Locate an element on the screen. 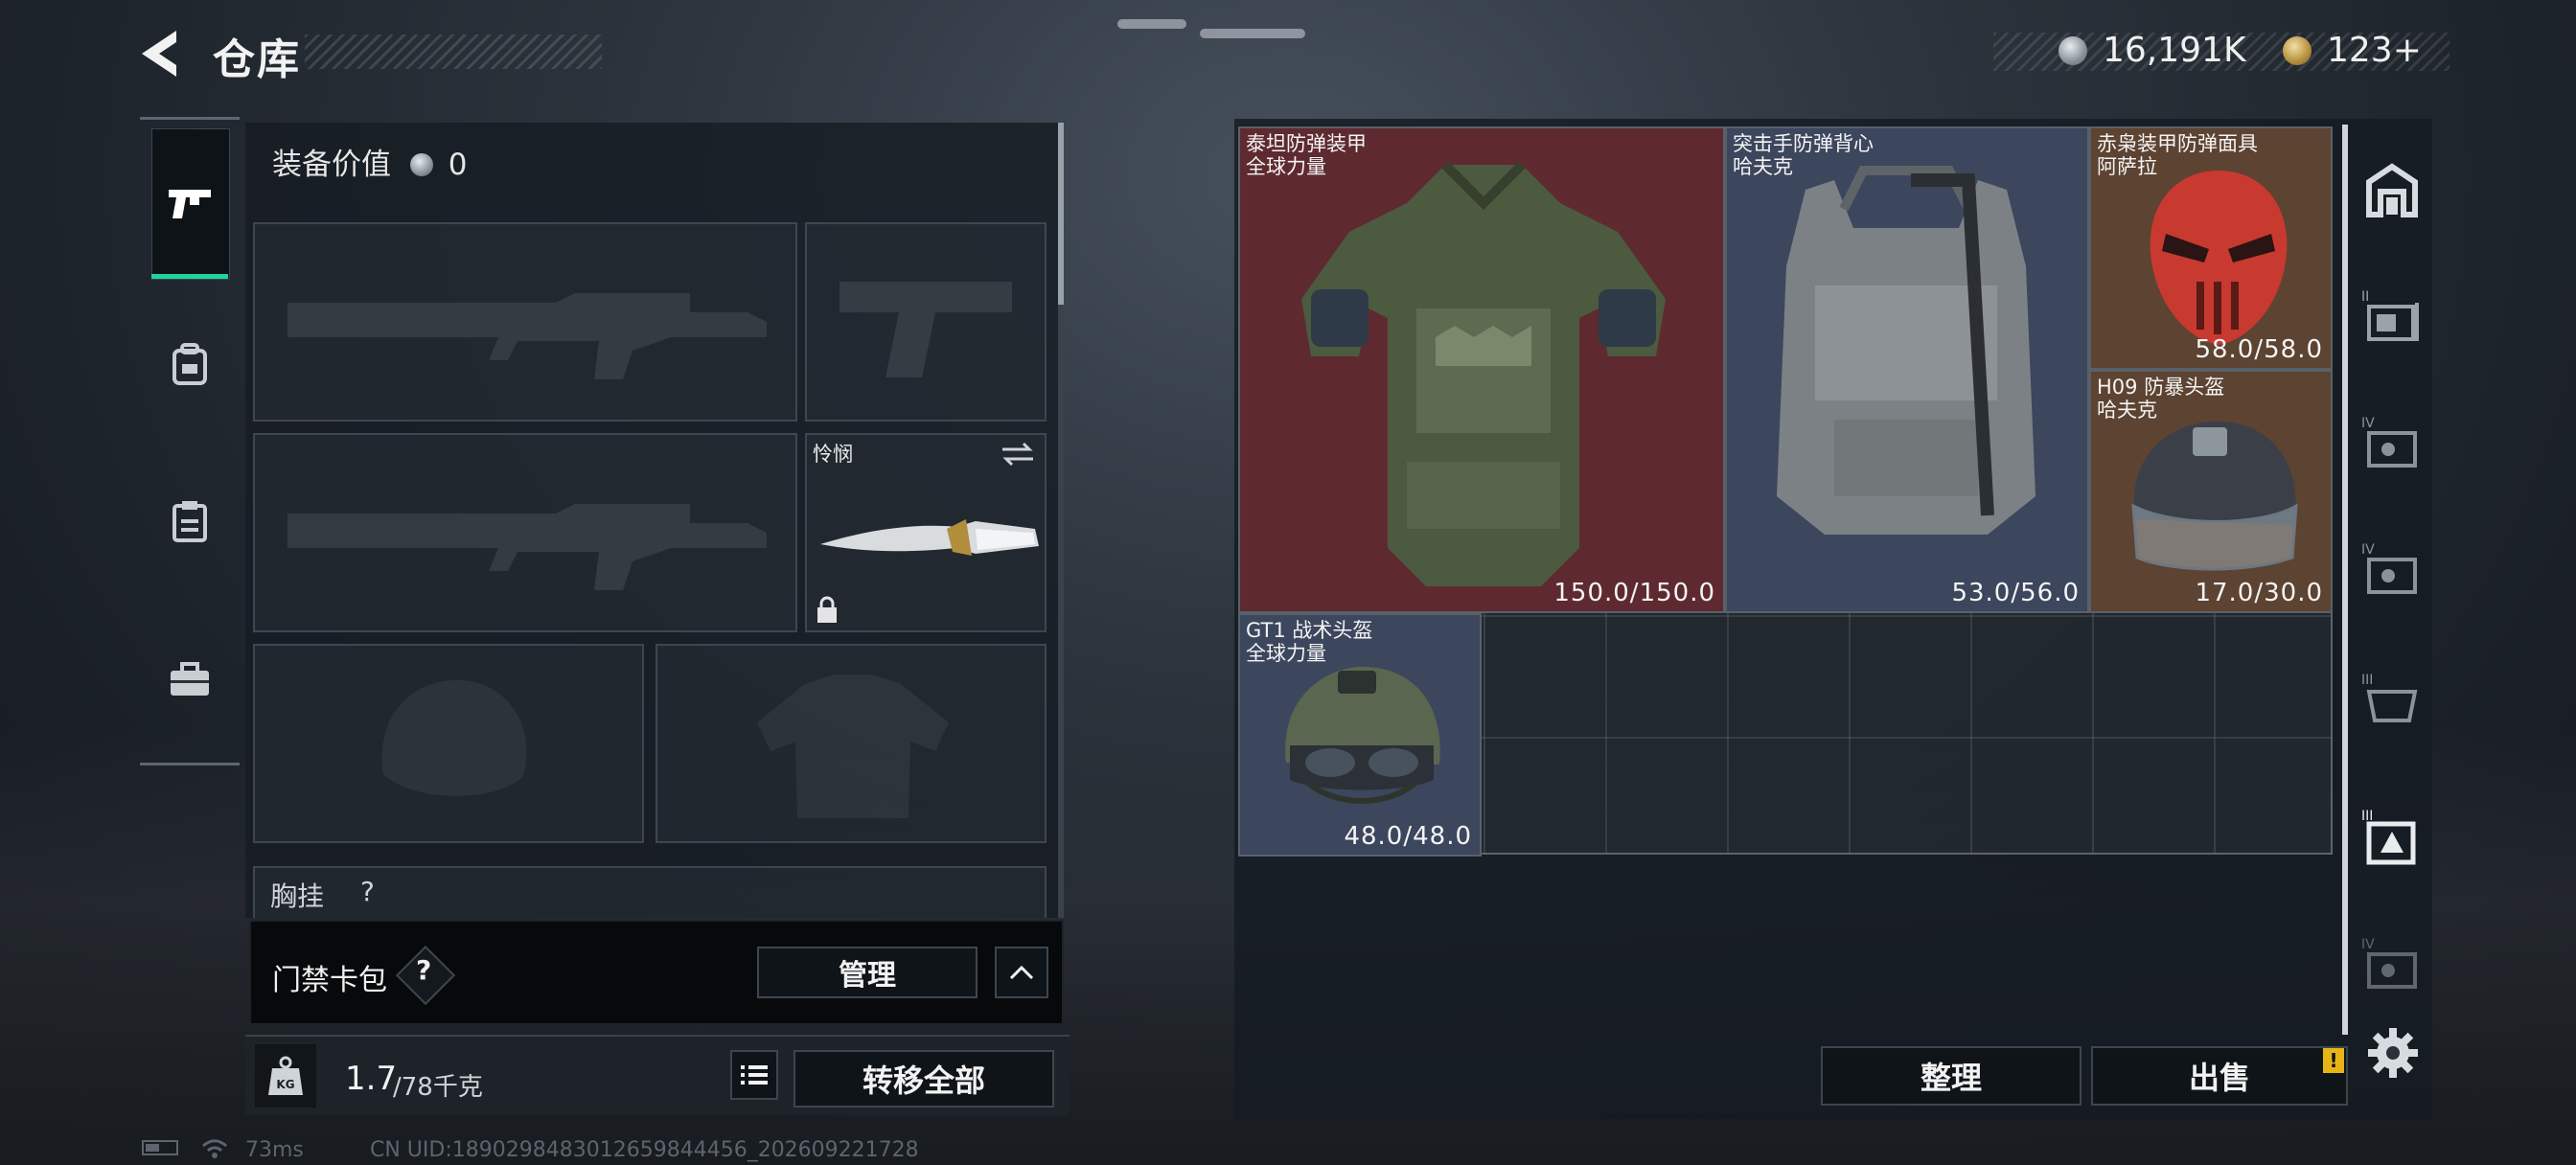 Image resolution: width=2576 pixels, height=1165 pixels. armor-slot is located at coordinates (851, 743).